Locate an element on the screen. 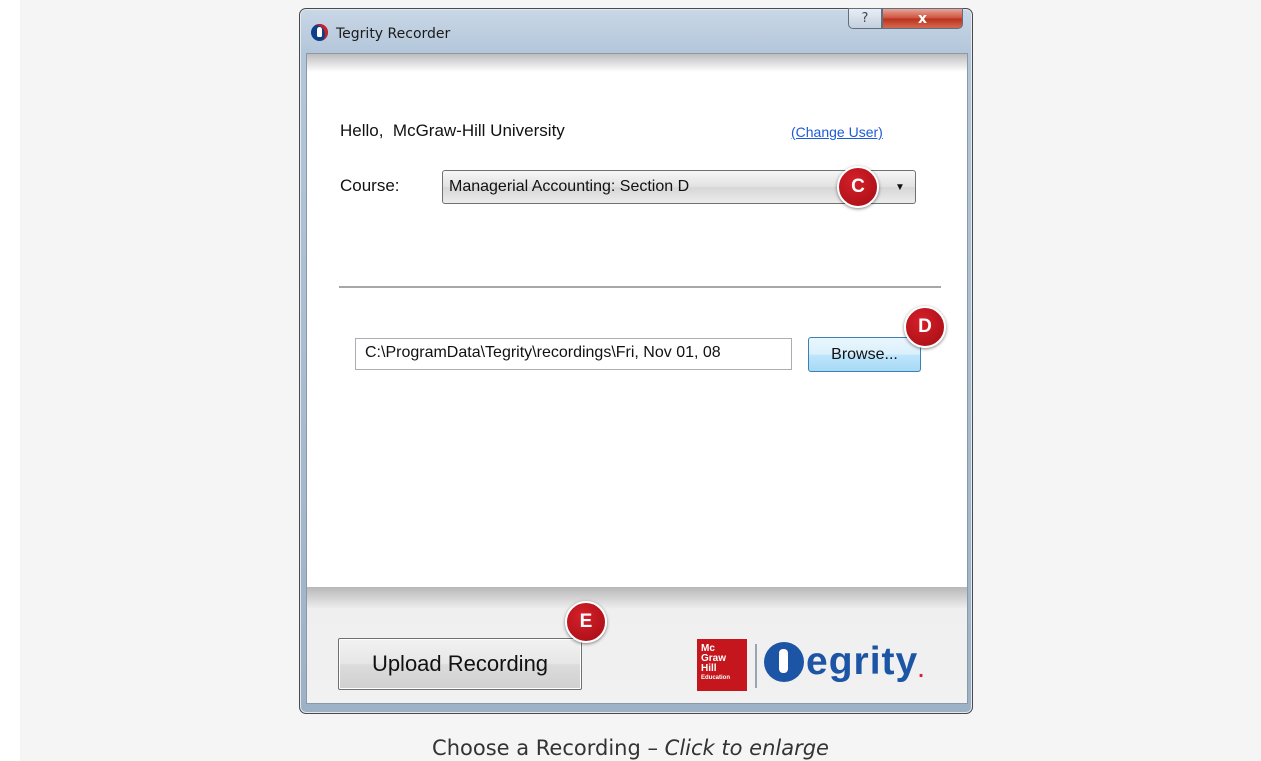 This screenshot has height=761, width=1261. hello-user-label: Hello, McGraw-Hill University is located at coordinates (452, 130).